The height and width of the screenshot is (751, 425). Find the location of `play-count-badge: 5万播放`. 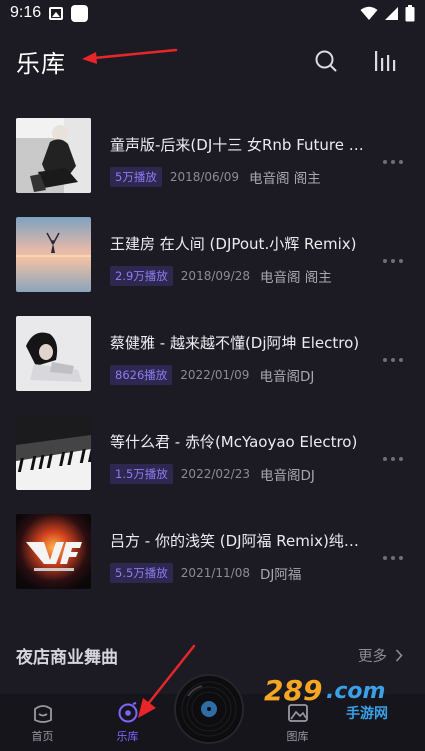

play-count-badge: 5万播放 is located at coordinates (136, 177).